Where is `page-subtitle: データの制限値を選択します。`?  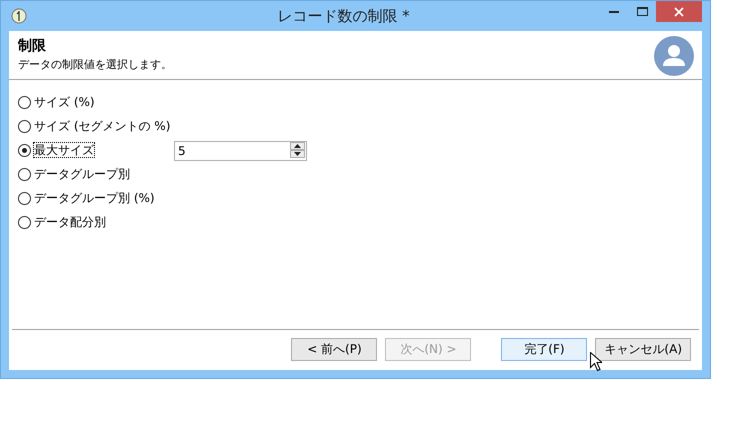
page-subtitle: データの制限値を選択します。 is located at coordinates (95, 64).